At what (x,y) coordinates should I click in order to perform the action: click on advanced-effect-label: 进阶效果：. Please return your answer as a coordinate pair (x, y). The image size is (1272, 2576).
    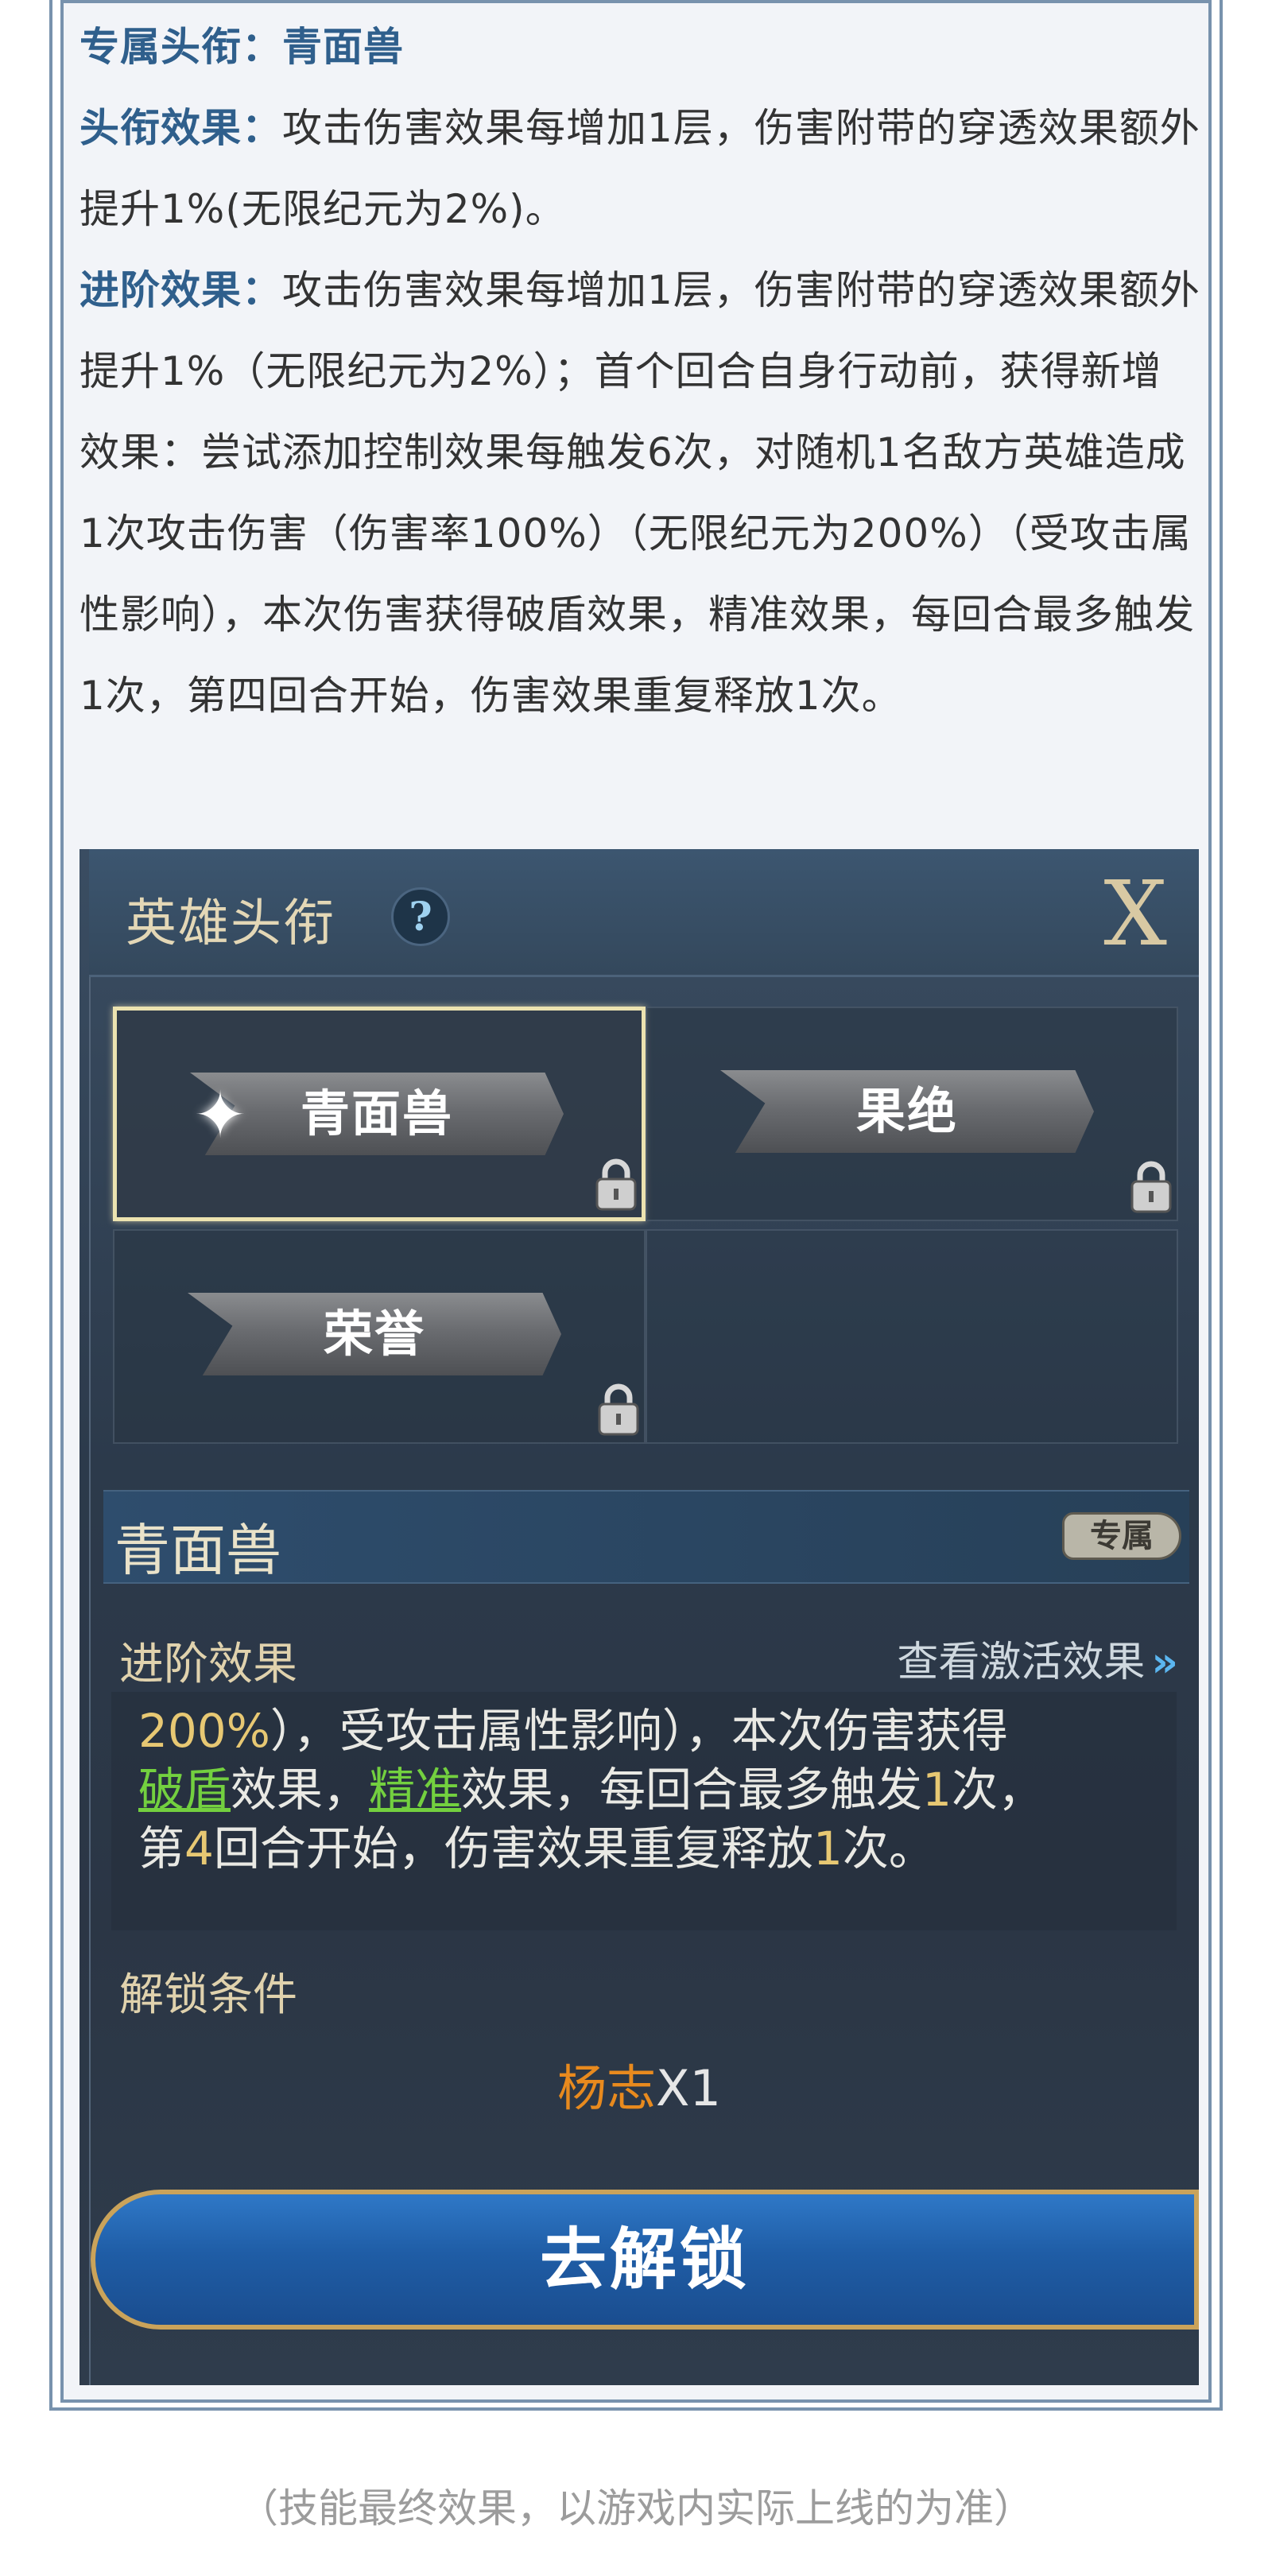
    Looking at the image, I should click on (181, 290).